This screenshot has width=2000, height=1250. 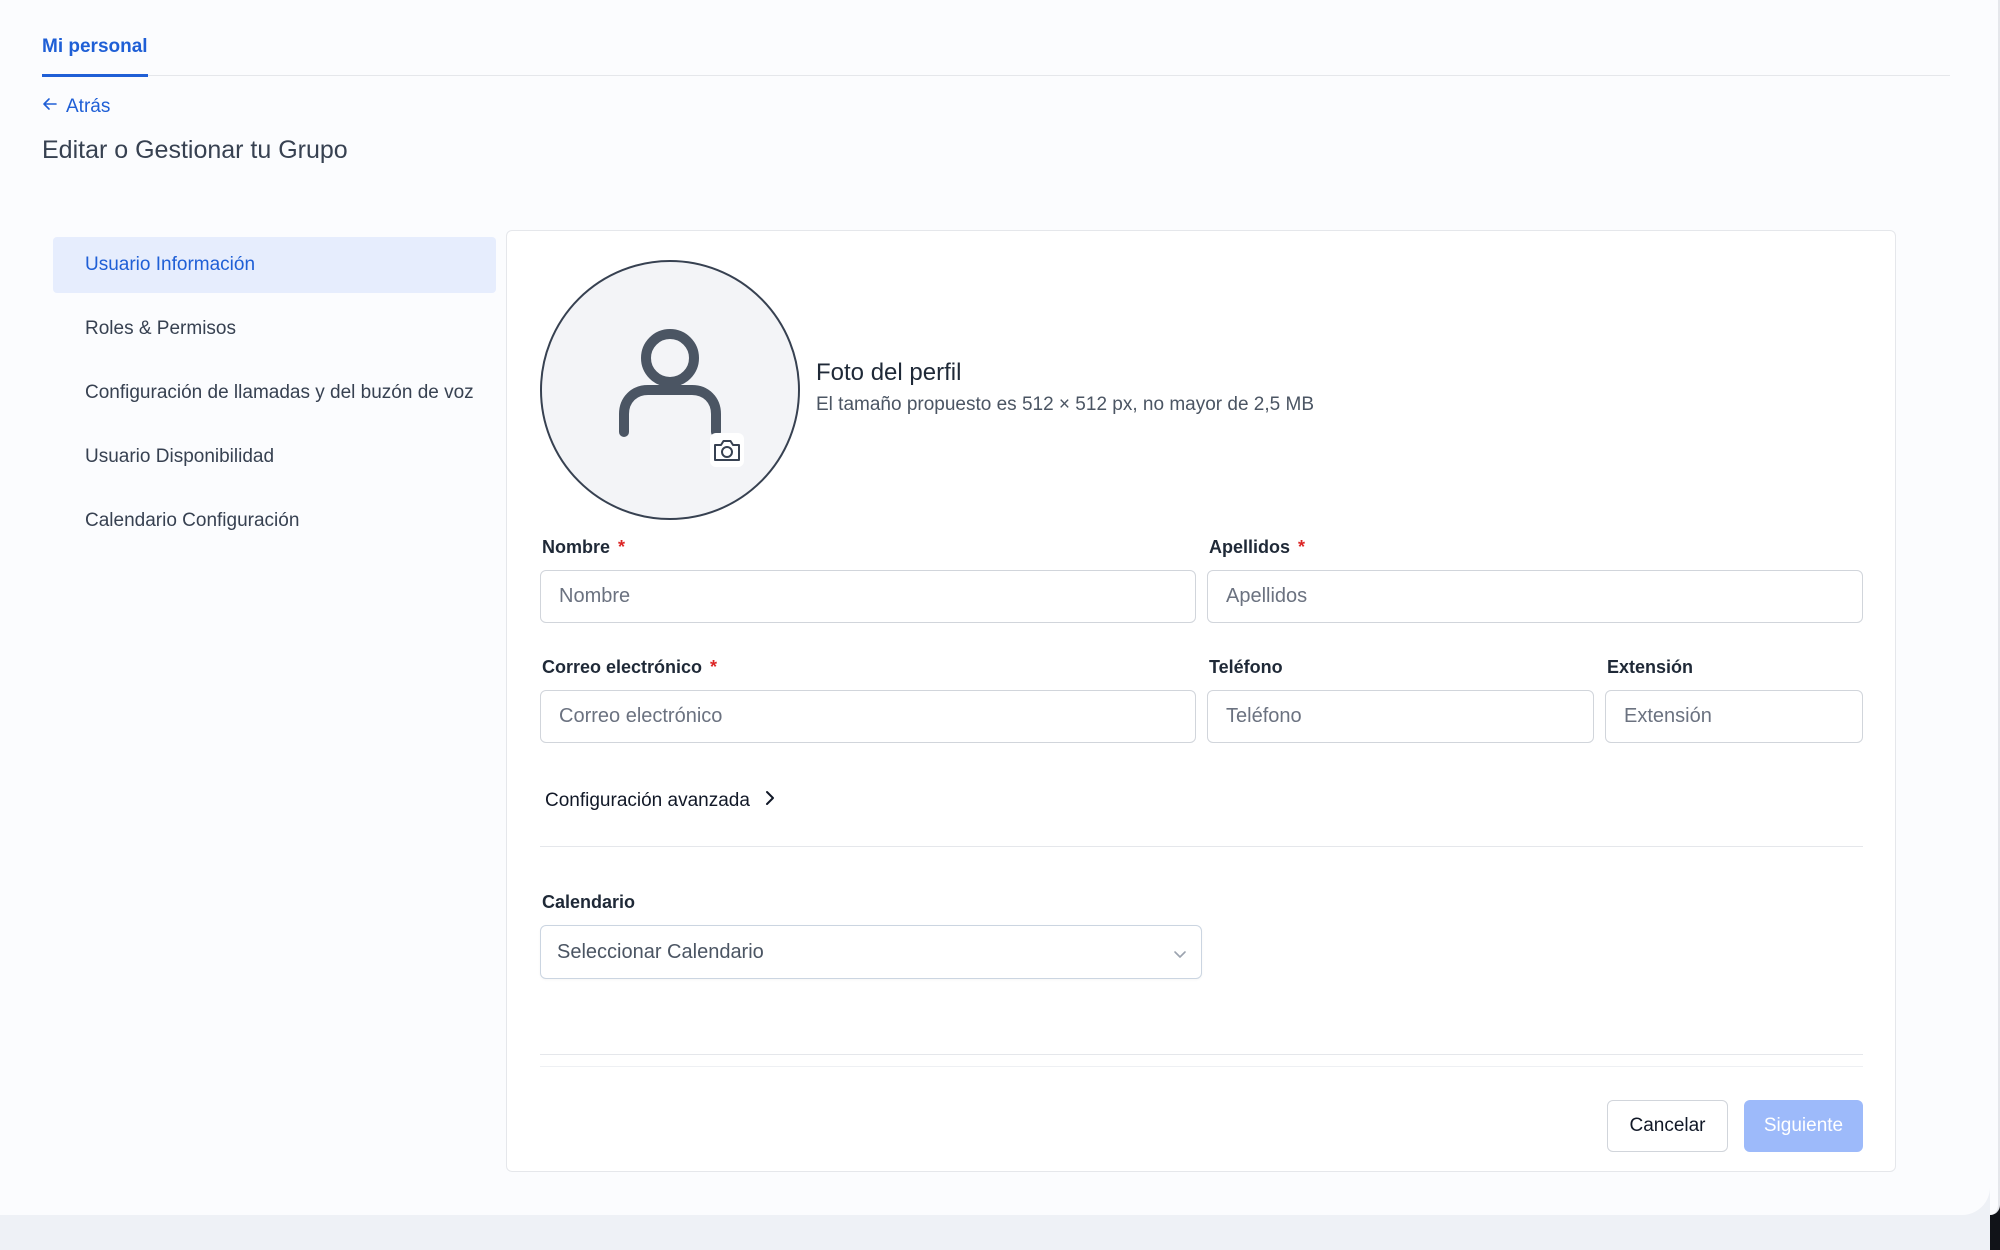 I want to click on email-input, so click(x=868, y=716).